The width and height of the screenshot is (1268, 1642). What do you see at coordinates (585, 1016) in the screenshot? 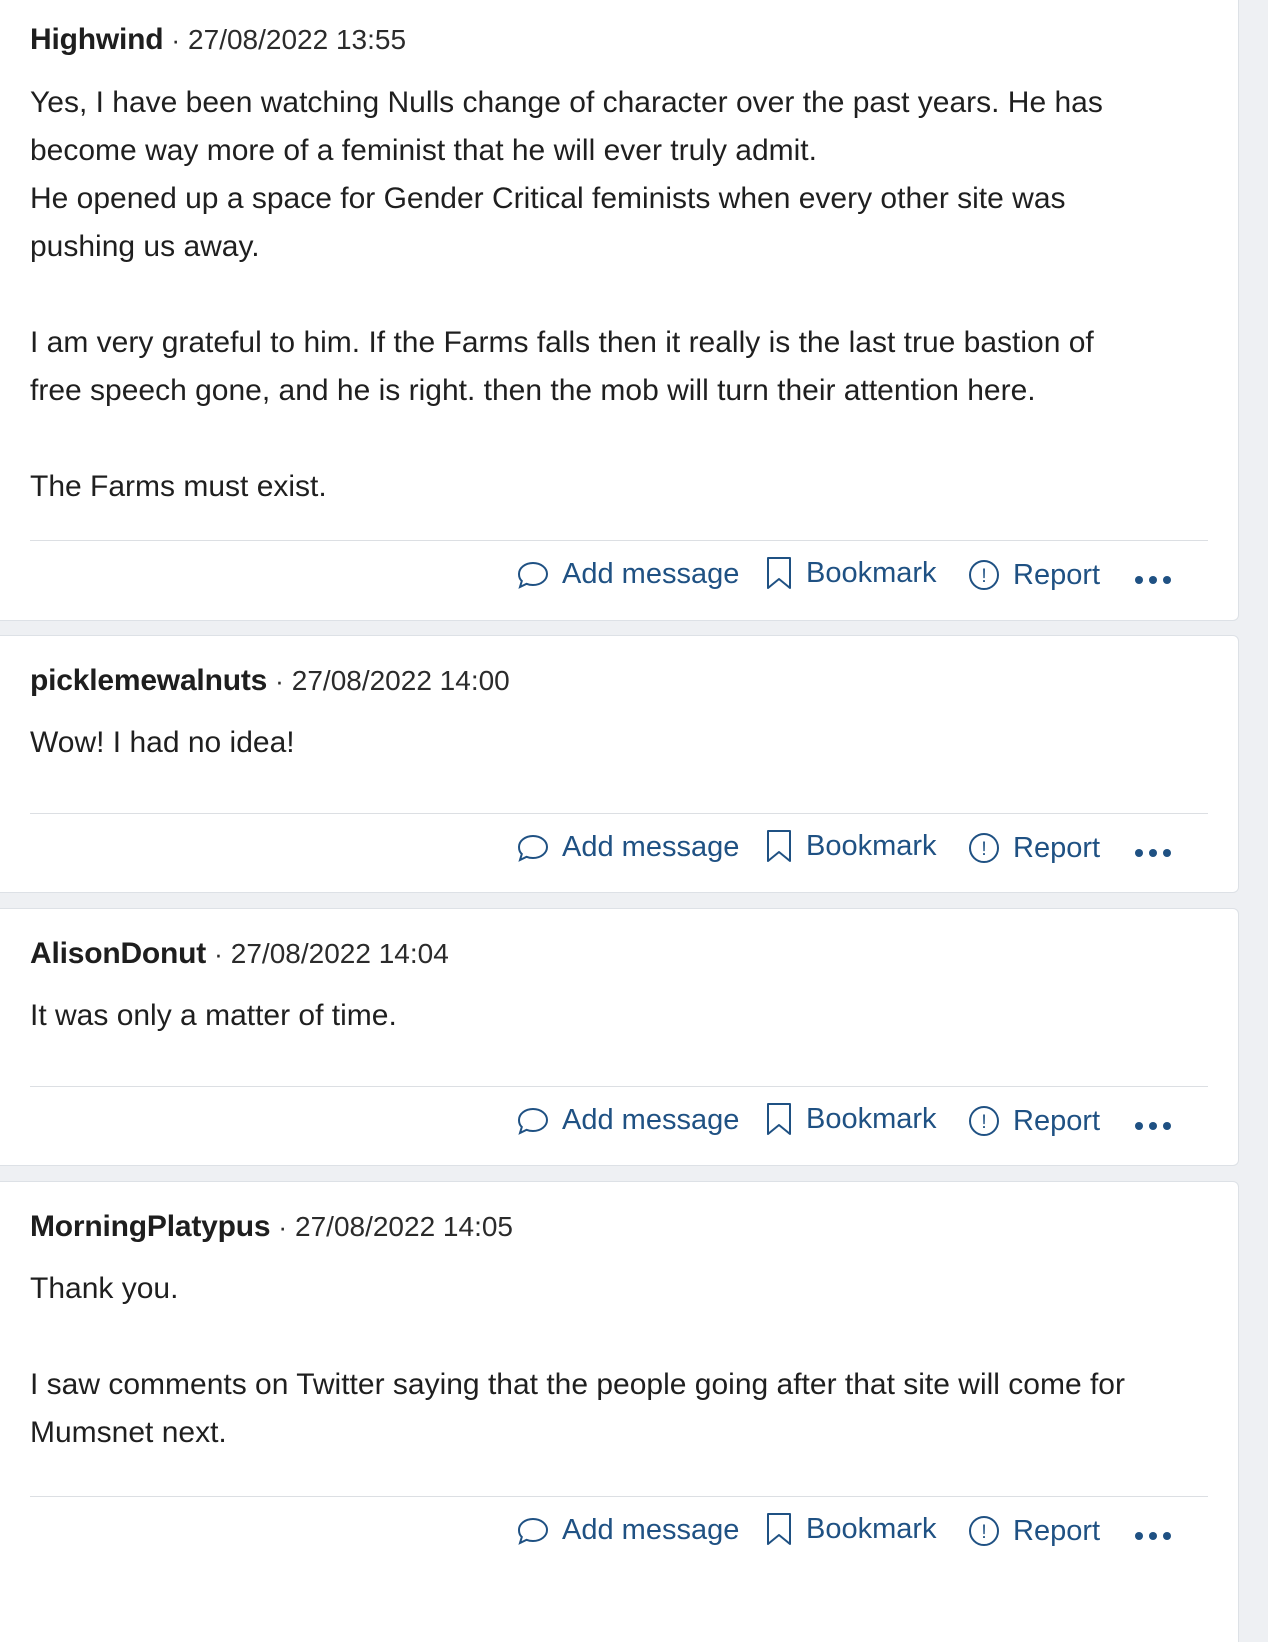
I see `post-body: It was only a matter of time.` at bounding box center [585, 1016].